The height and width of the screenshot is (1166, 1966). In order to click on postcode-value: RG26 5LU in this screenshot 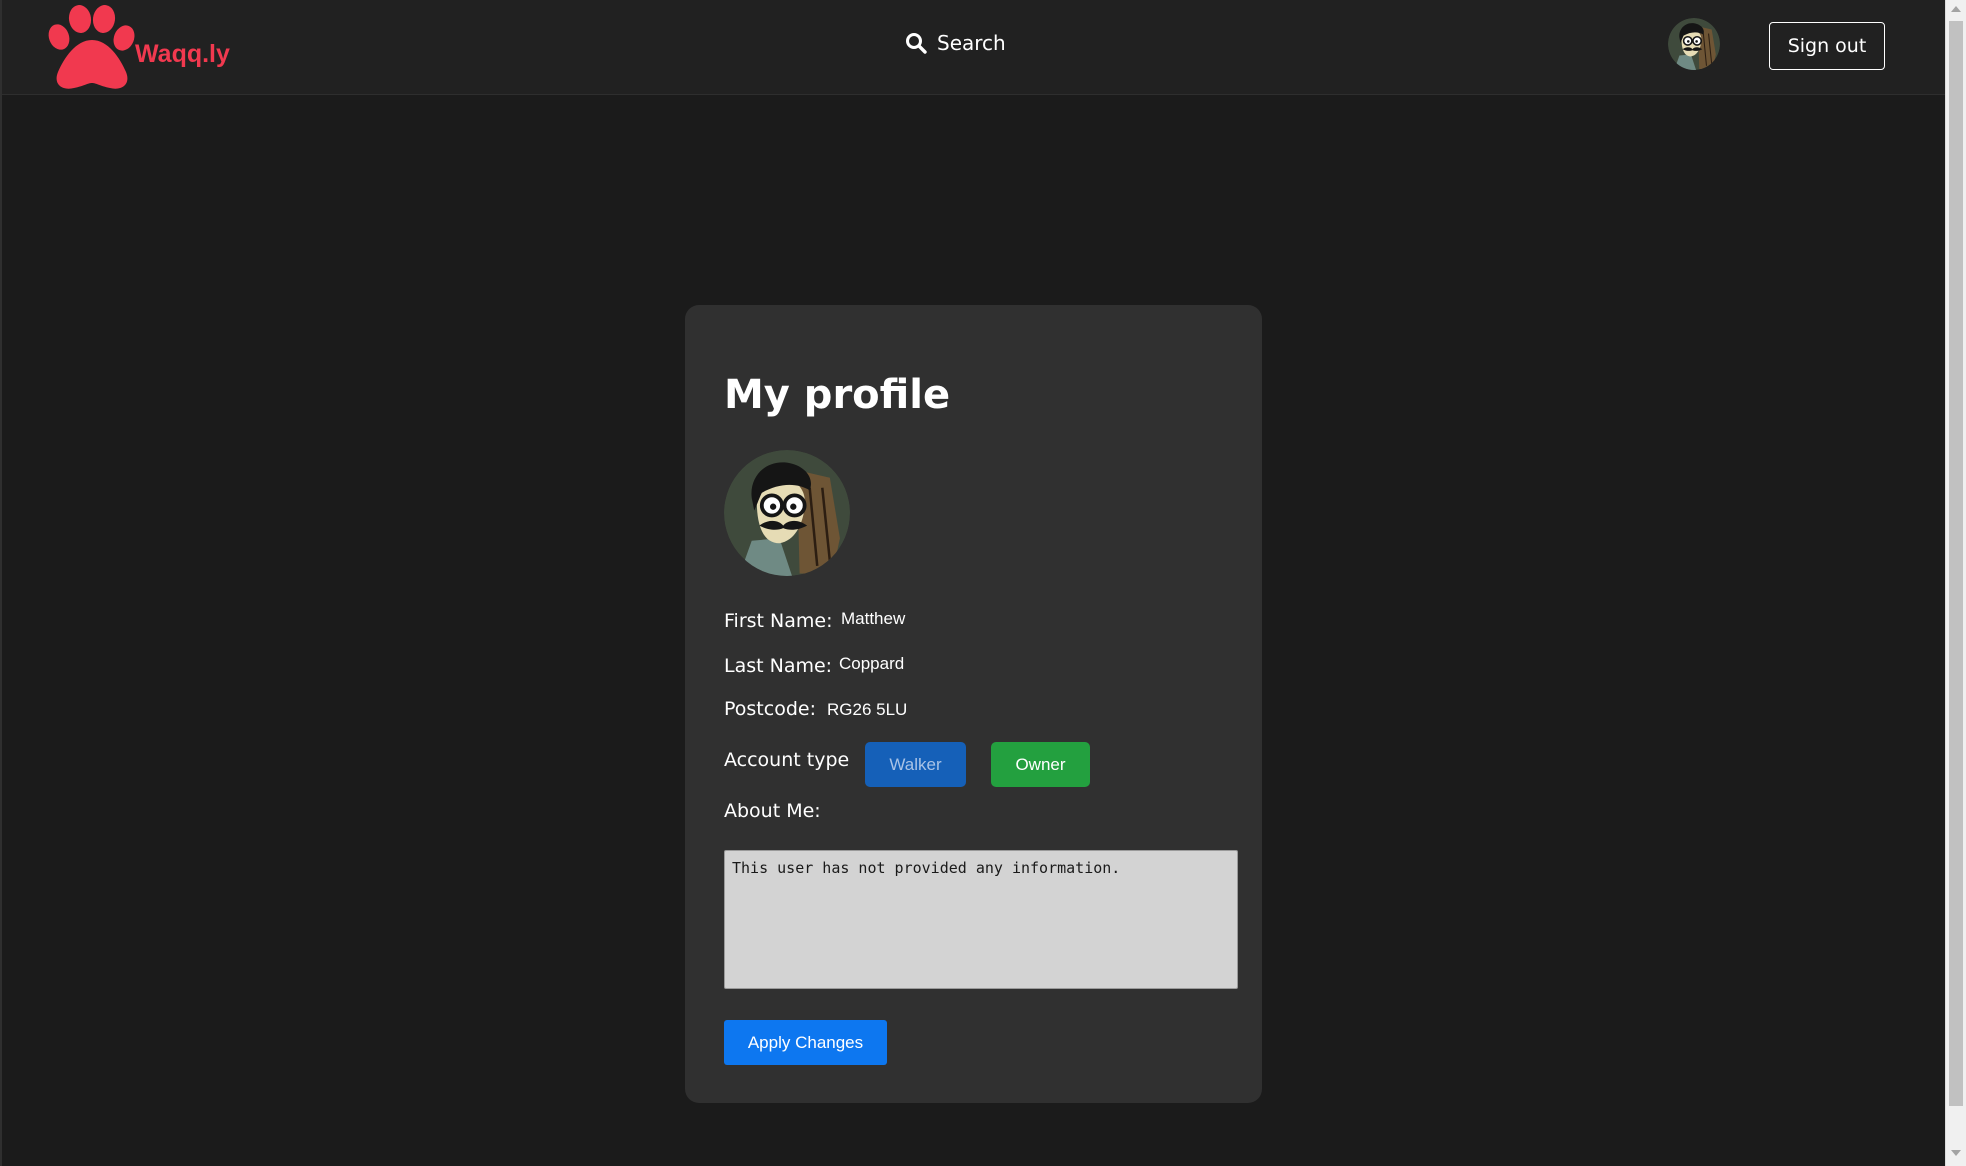, I will do `click(867, 710)`.